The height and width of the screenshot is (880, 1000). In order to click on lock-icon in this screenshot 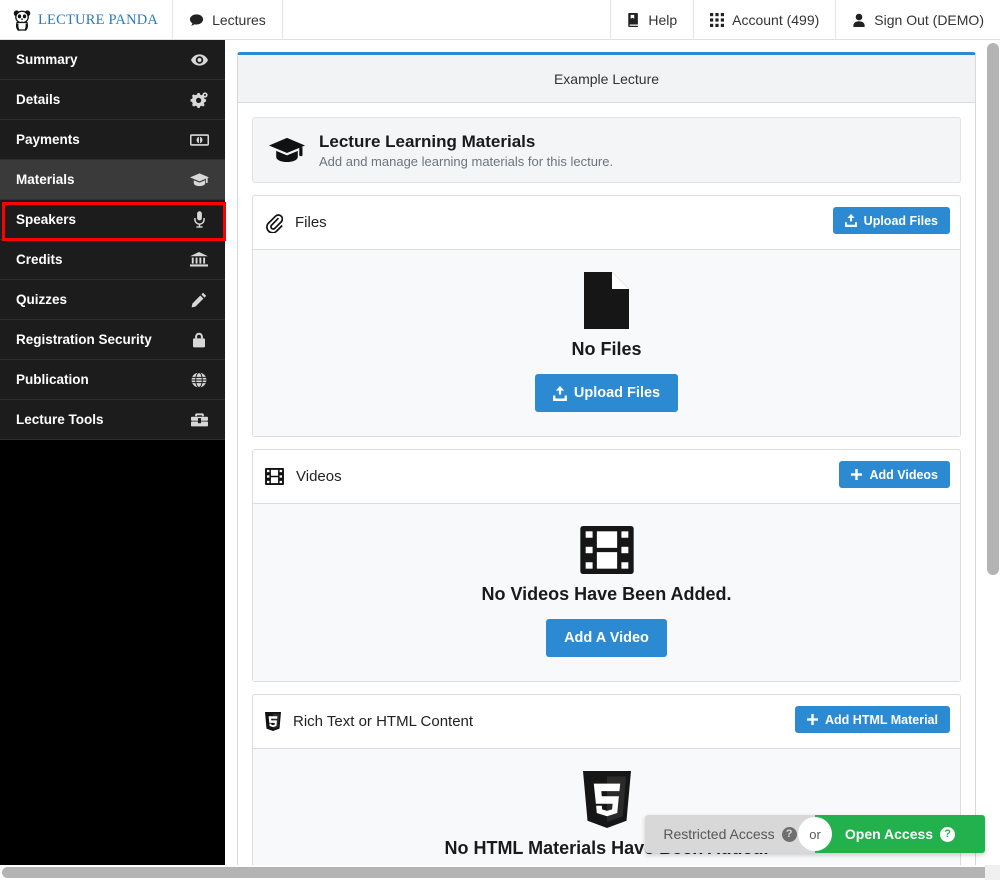, I will do `click(199, 340)`.